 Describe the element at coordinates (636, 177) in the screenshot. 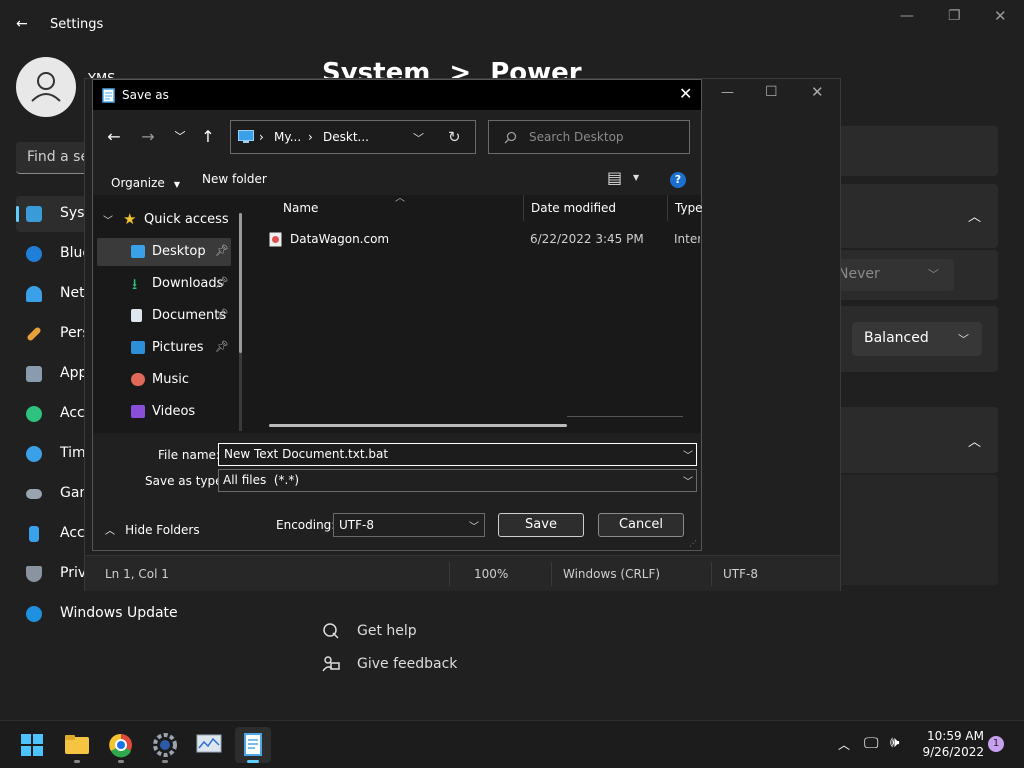

I see `view-dropdown-icon: ▼` at that location.